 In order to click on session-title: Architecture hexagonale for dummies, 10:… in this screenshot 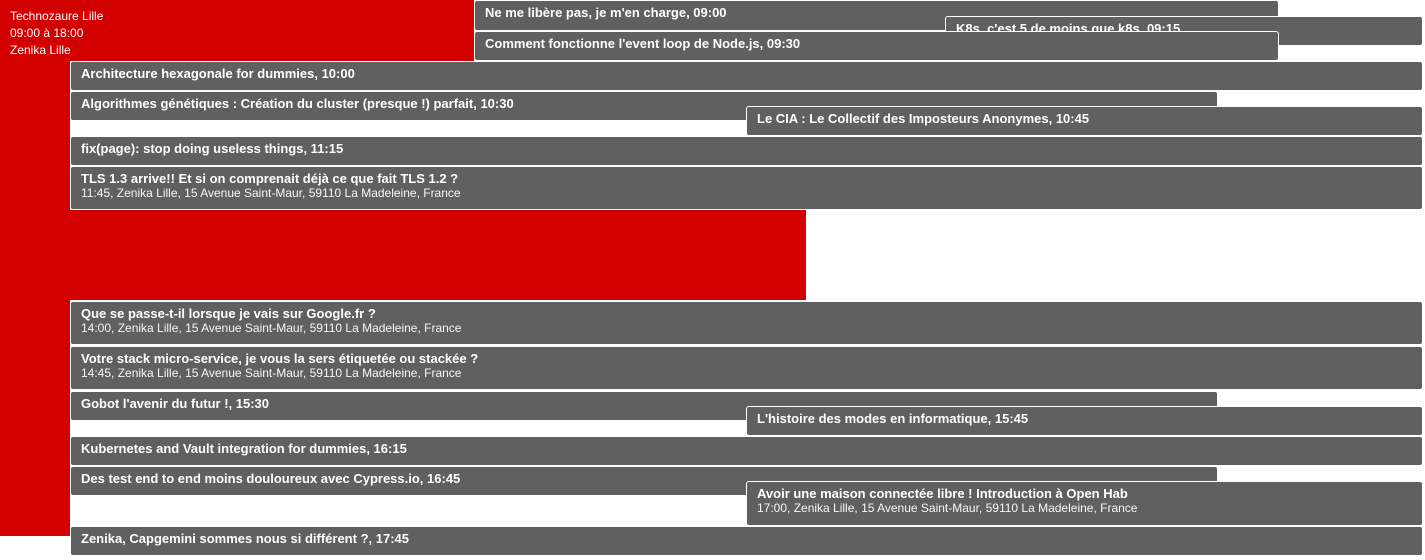, I will do `click(218, 73)`.